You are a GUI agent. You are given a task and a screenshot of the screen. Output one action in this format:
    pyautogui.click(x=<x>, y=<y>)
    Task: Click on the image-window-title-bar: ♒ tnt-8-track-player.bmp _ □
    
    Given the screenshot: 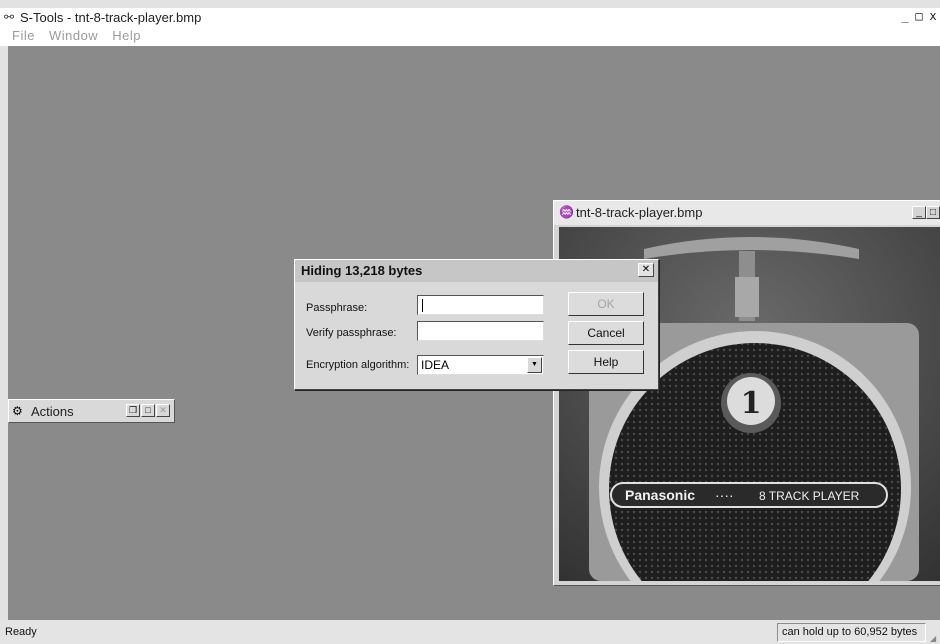 What is the action you would take?
    pyautogui.click(x=747, y=213)
    